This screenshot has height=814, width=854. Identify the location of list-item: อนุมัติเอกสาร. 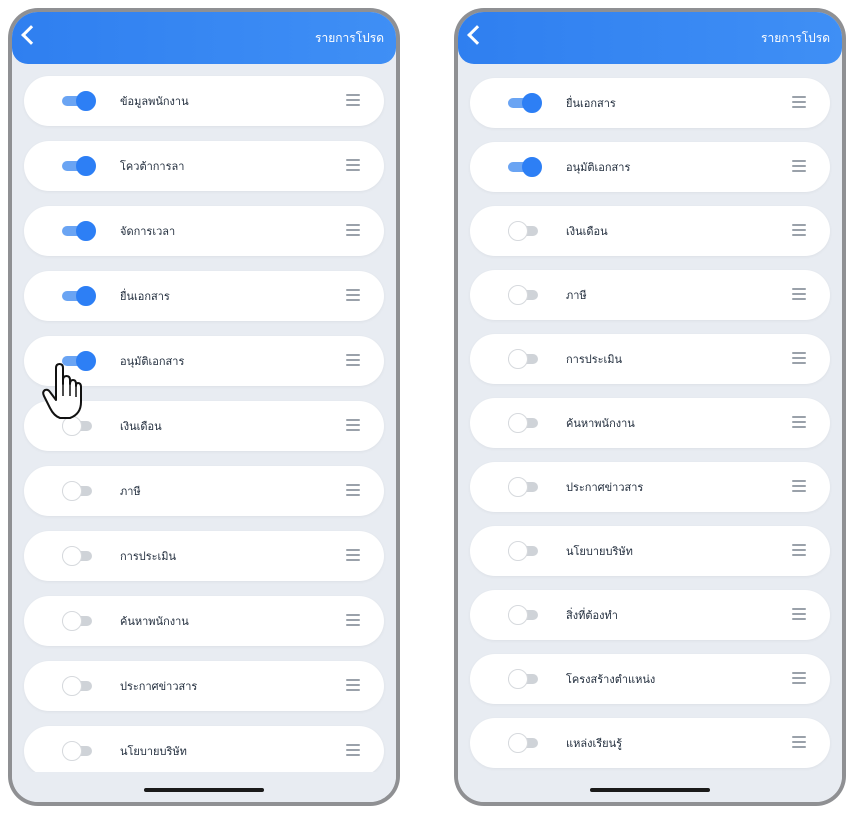
(650, 167).